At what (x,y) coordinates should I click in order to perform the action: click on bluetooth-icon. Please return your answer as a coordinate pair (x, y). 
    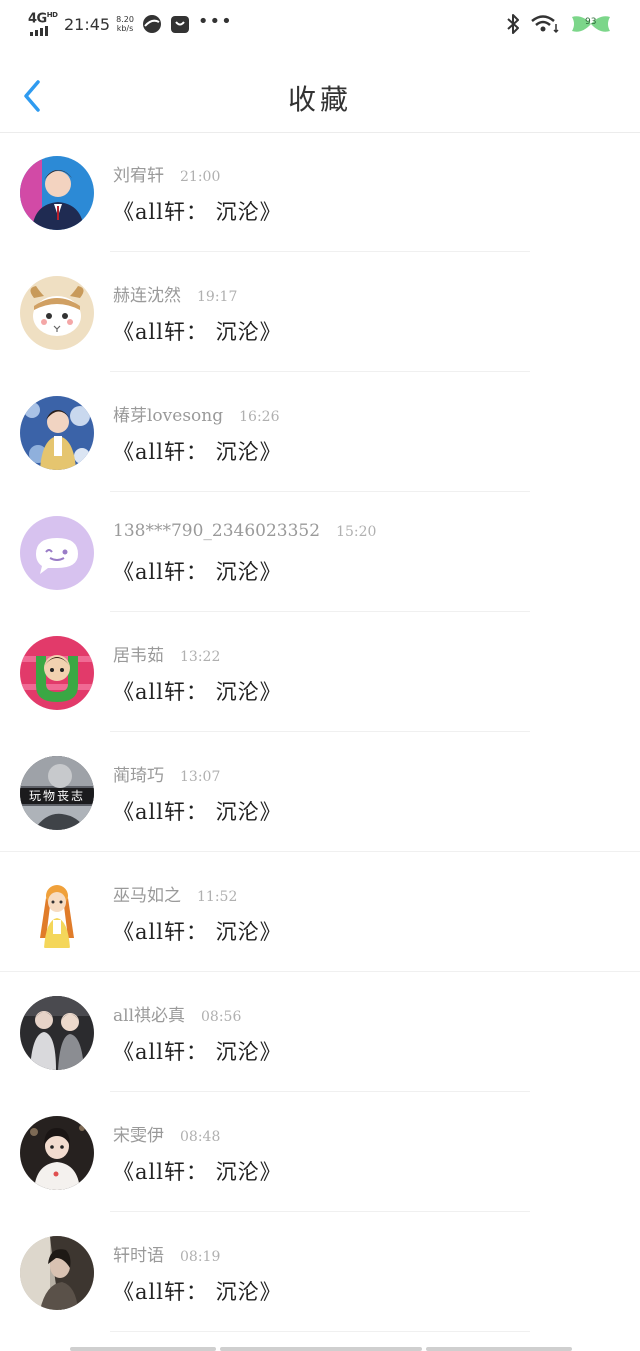
    Looking at the image, I should click on (513, 24).